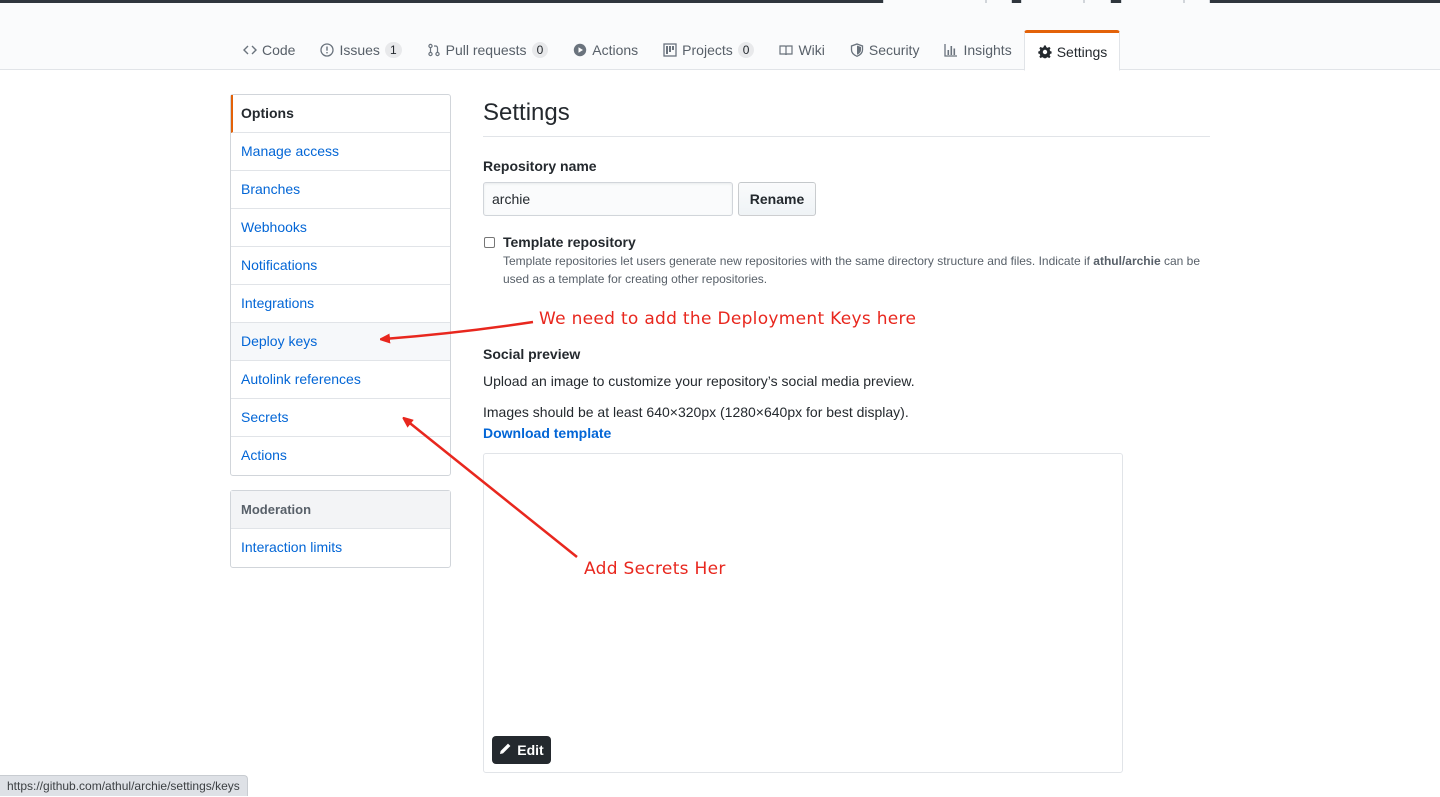 The height and width of the screenshot is (797, 1440). I want to click on sidebar-item-webhooks: Webhooks, so click(340, 228).